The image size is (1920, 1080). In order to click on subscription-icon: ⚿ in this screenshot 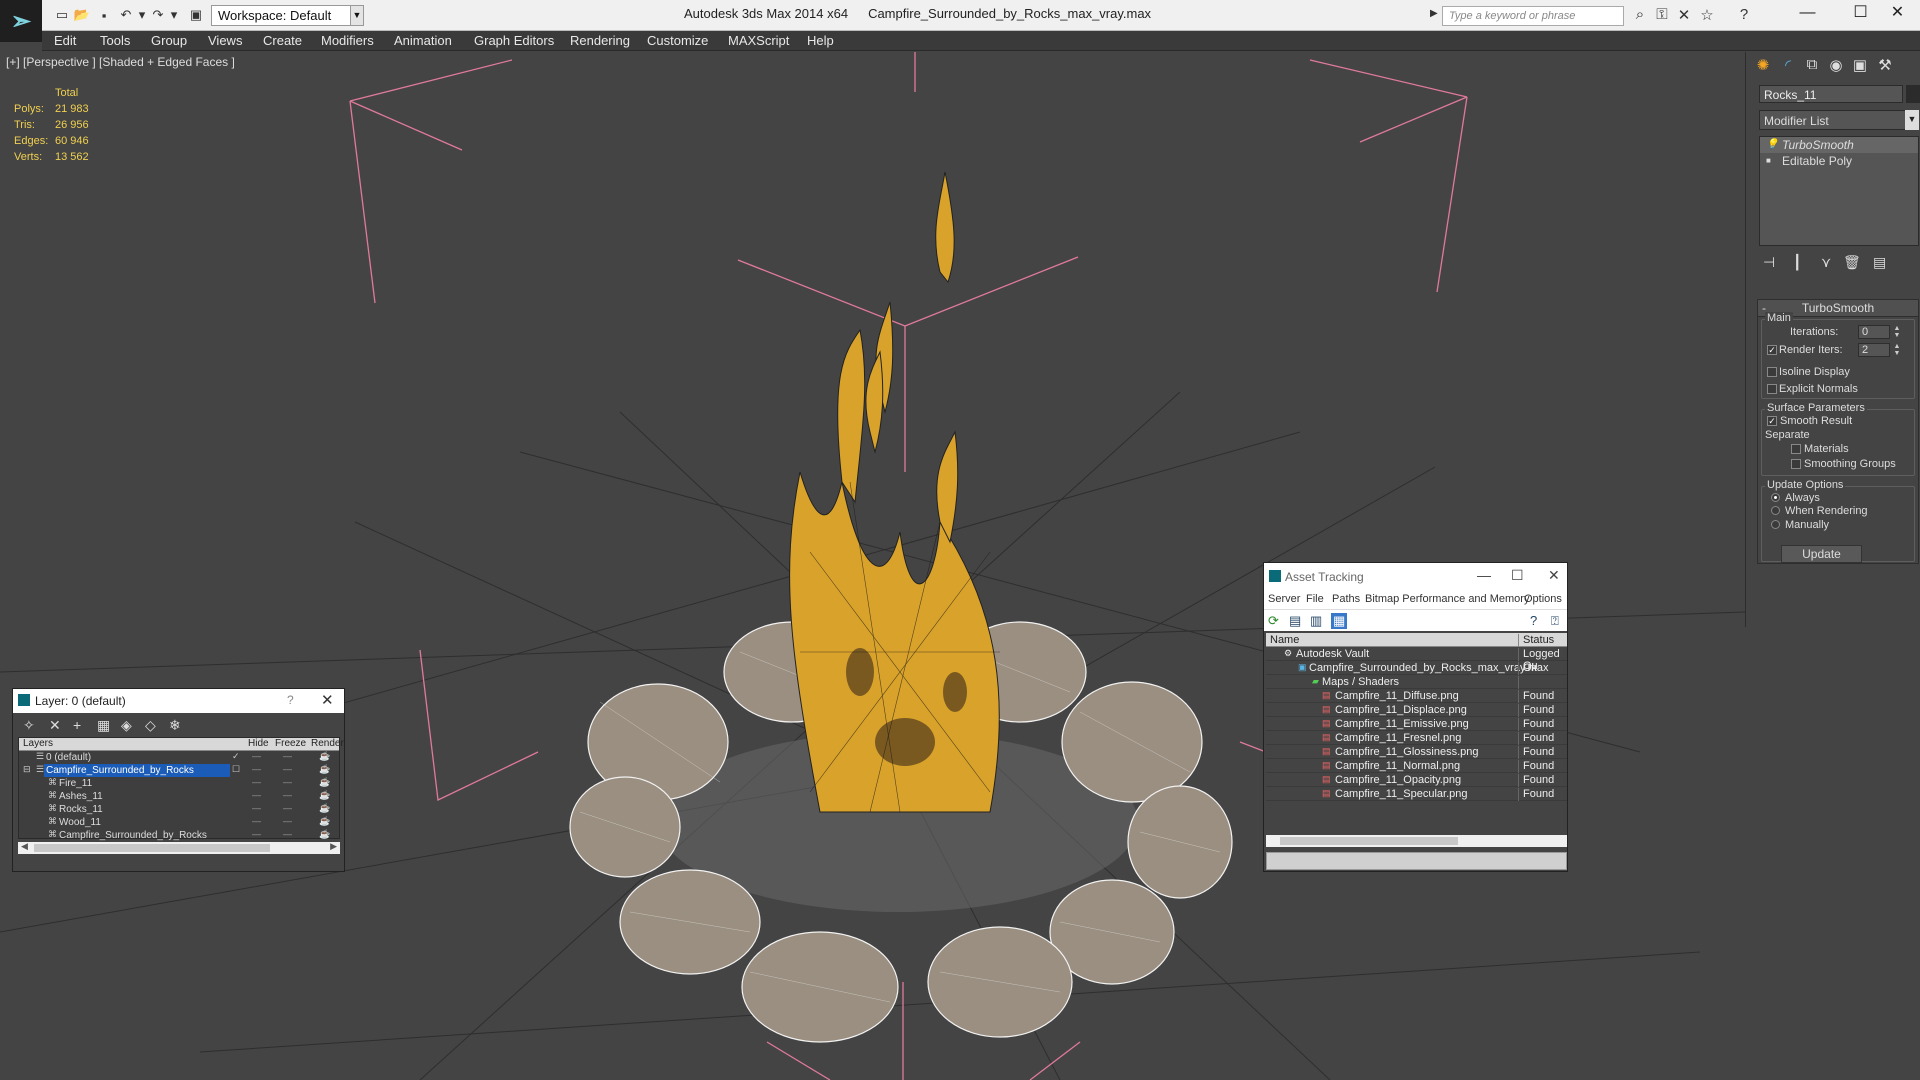, I will do `click(1662, 16)`.